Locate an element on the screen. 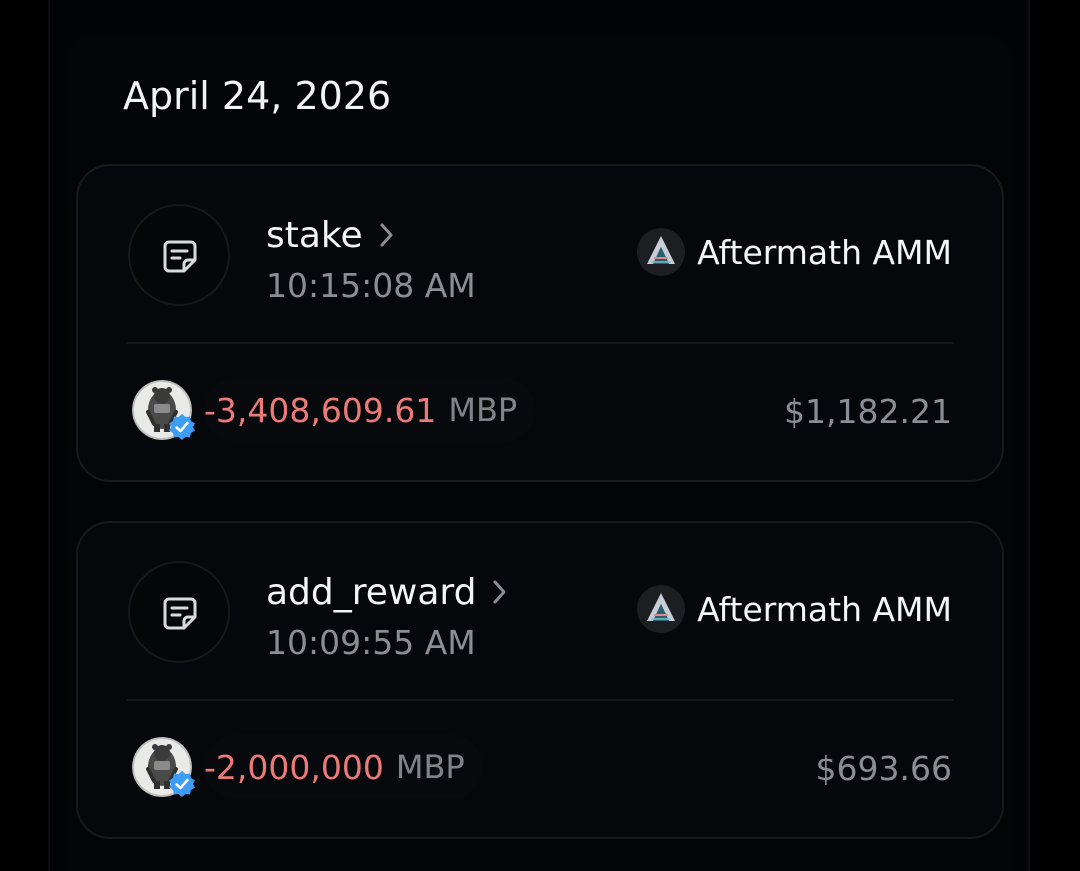  usd-value: $1,182.21 is located at coordinates (868, 411).